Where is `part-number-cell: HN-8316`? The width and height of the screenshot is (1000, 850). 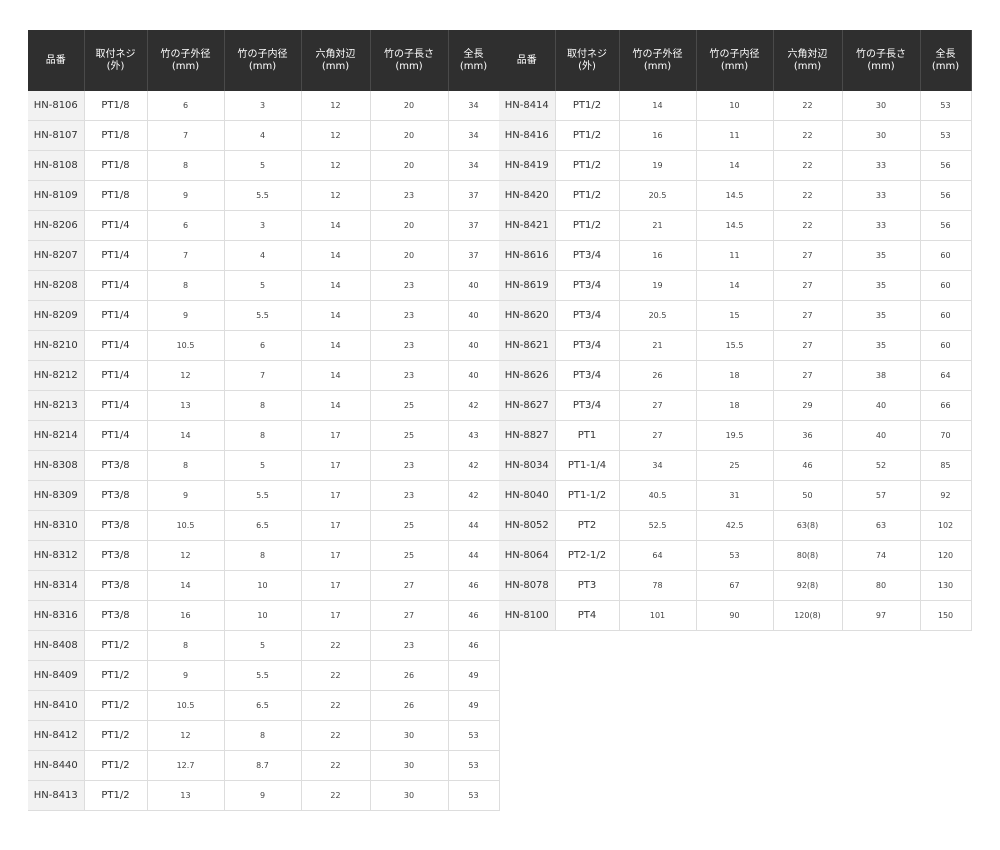
part-number-cell: HN-8316 is located at coordinates (56, 615).